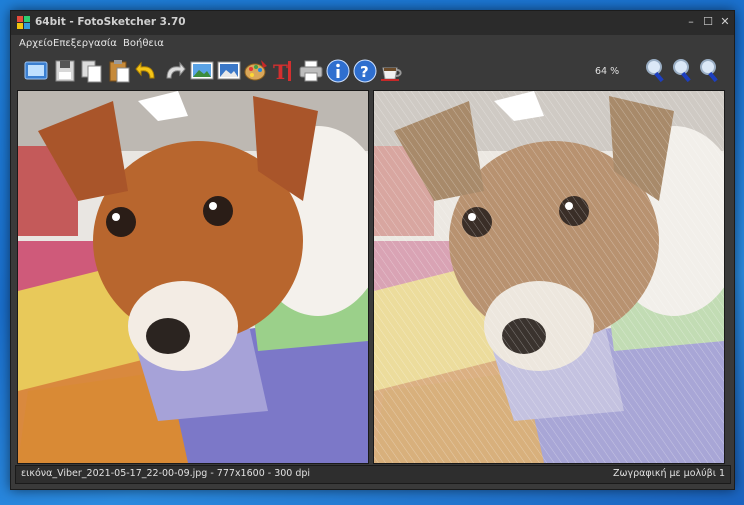 Image resolution: width=744 pixels, height=505 pixels. I want to click on minimize-button: –, so click(691, 22).